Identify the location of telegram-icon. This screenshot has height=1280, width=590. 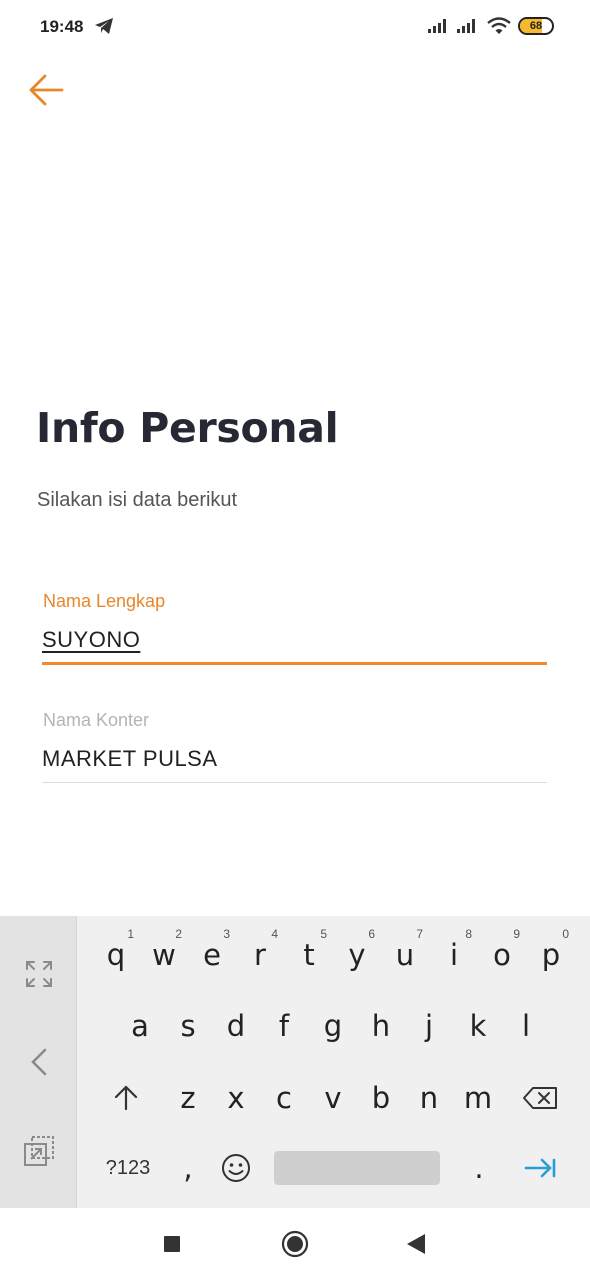
(104, 26).